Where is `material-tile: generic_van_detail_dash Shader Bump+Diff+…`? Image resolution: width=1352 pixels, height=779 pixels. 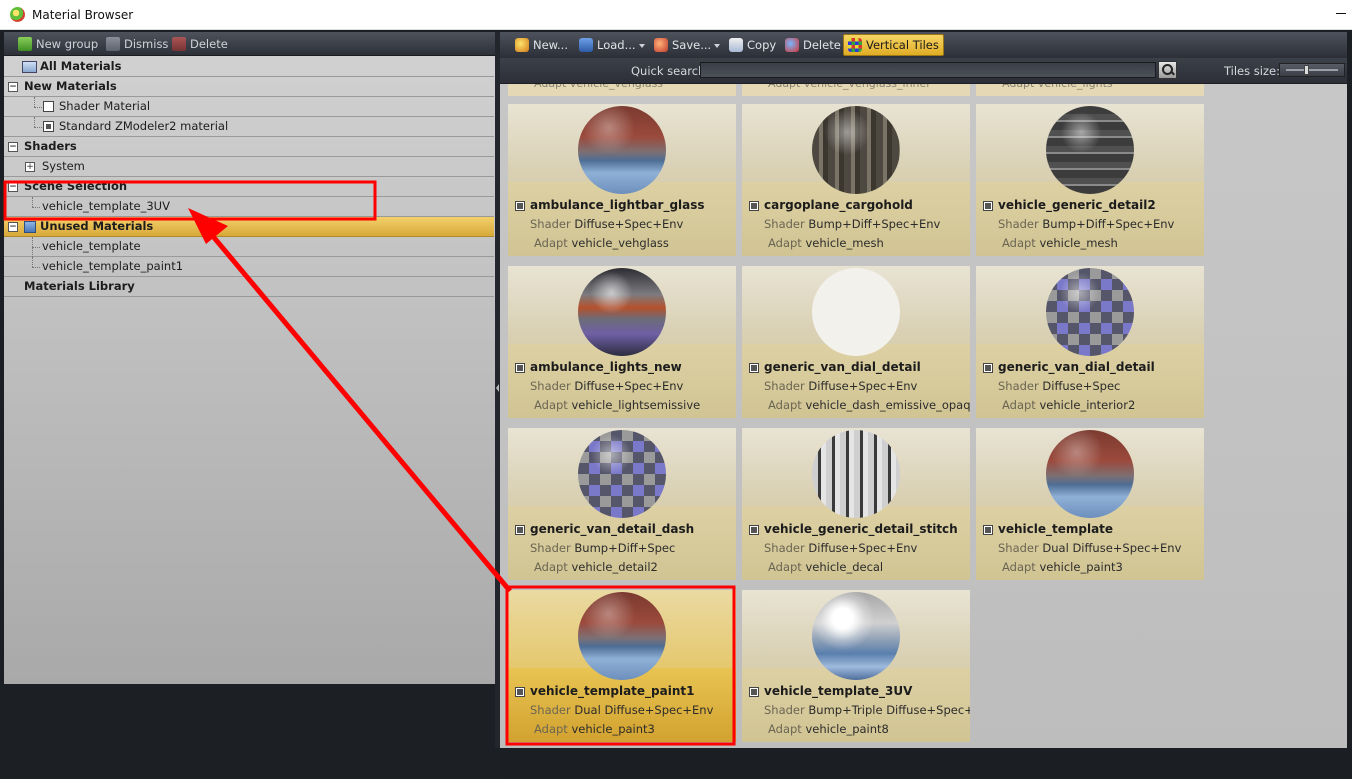 material-tile: generic_van_detail_dash Shader Bump+Diff+… is located at coordinates (622, 504).